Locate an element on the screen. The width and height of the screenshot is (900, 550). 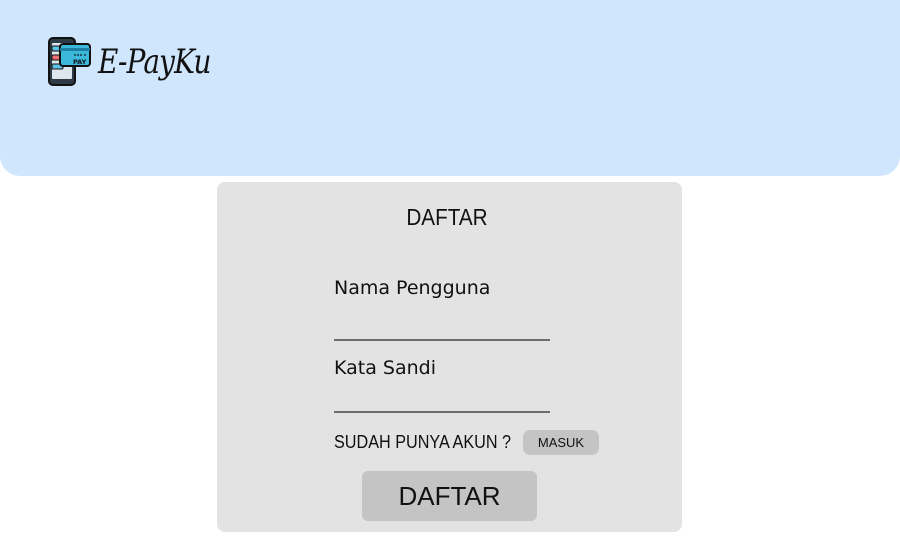
brand-logo: PAY E-PayKu is located at coordinates (140, 62).